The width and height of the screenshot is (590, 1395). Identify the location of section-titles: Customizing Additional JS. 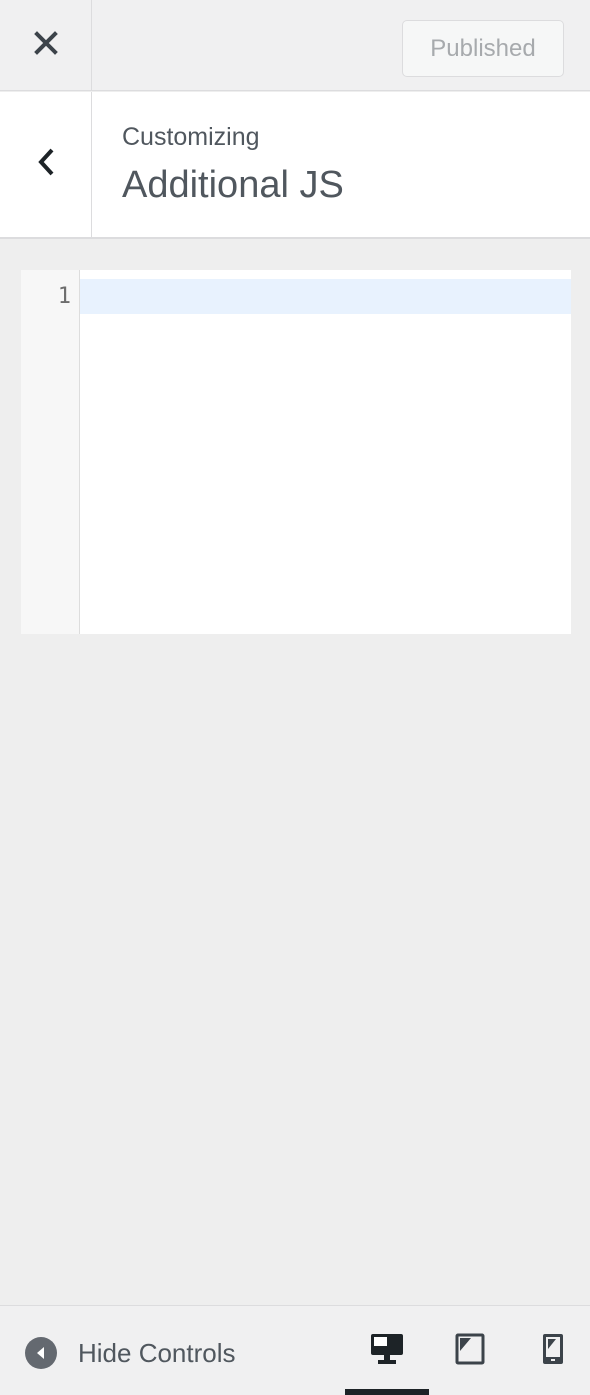
(233, 165).